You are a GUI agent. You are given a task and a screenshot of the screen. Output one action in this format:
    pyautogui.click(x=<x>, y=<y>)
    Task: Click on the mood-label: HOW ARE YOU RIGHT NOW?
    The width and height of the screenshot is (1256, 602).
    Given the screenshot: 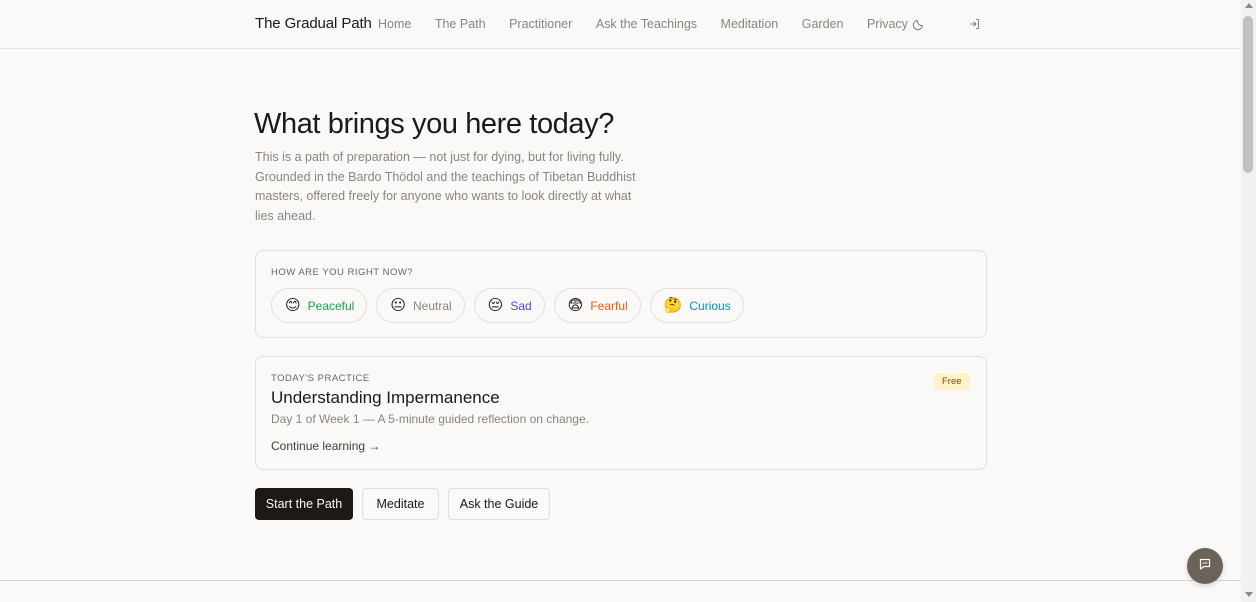 What is the action you would take?
    pyautogui.click(x=342, y=272)
    